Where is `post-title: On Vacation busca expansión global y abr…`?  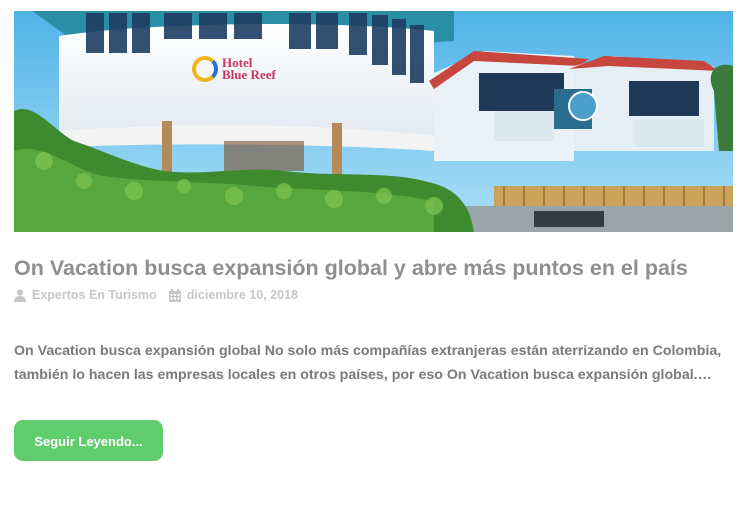
post-title: On Vacation busca expansión global y abr… is located at coordinates (374, 268).